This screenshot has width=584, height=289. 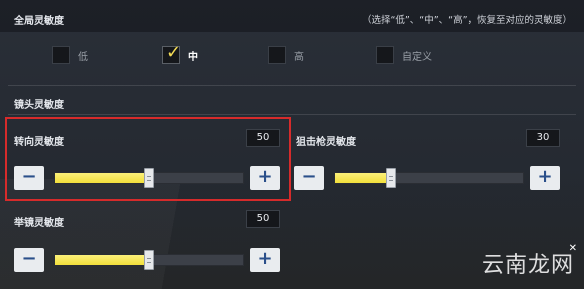 What do you see at coordinates (265, 260) in the screenshot?
I see `scope-sensitivity-increase-button: +` at bounding box center [265, 260].